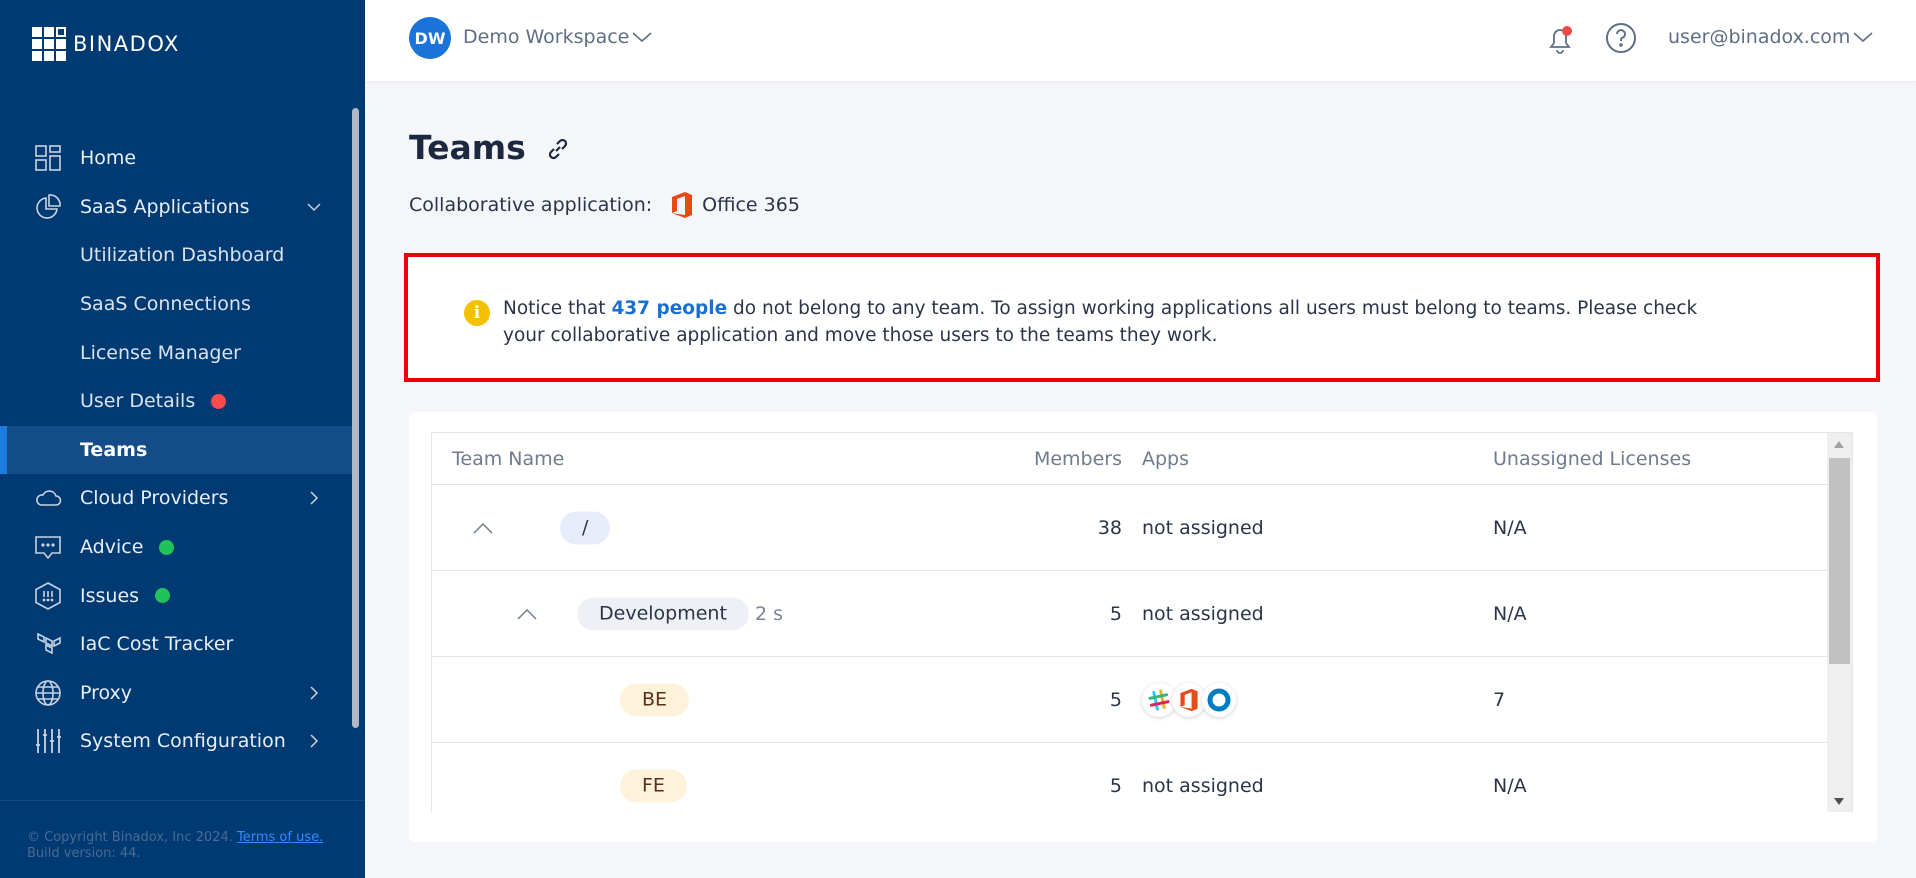  I want to click on team-chip: Development, so click(663, 613).